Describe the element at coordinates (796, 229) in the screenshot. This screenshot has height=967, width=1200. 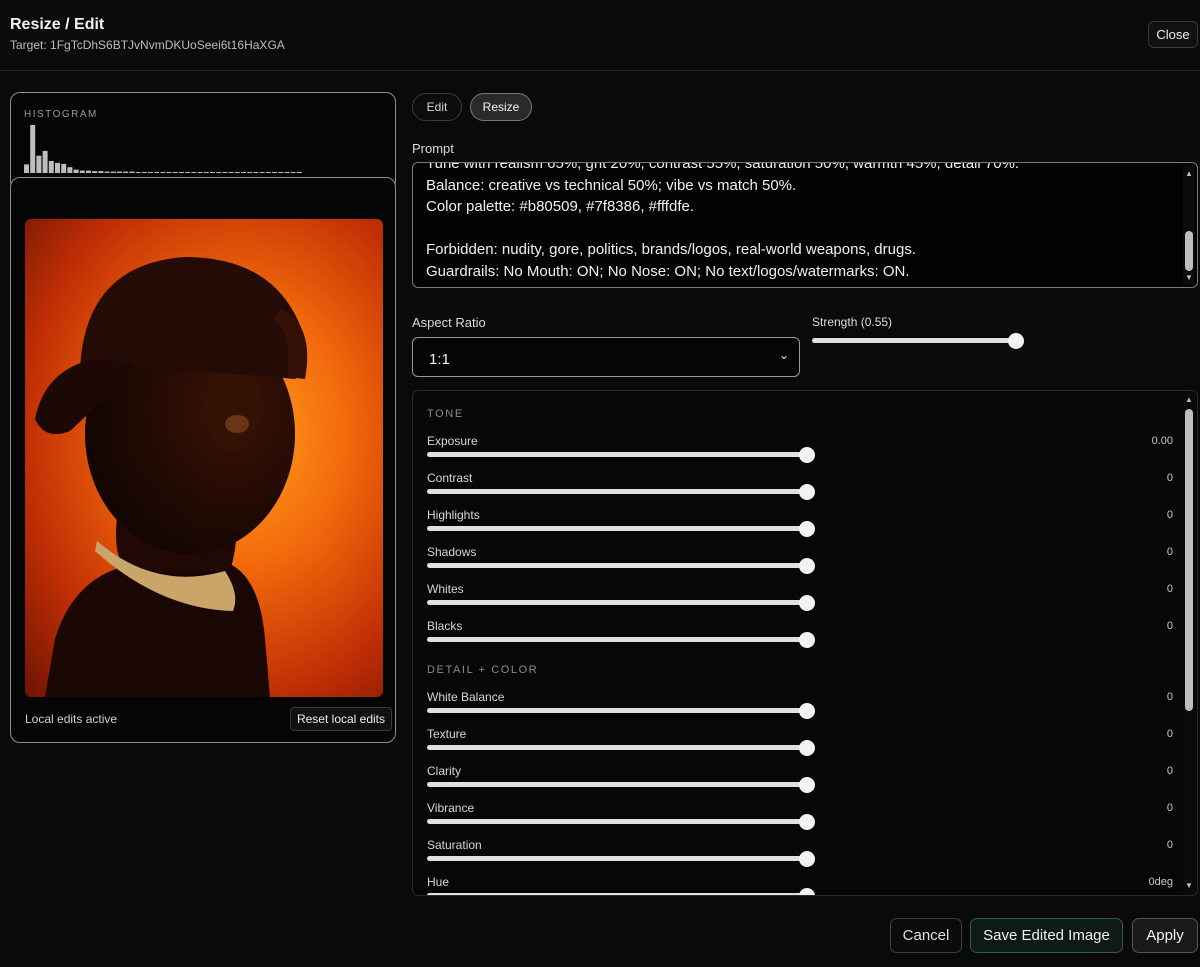
I see `prompt-line` at that location.